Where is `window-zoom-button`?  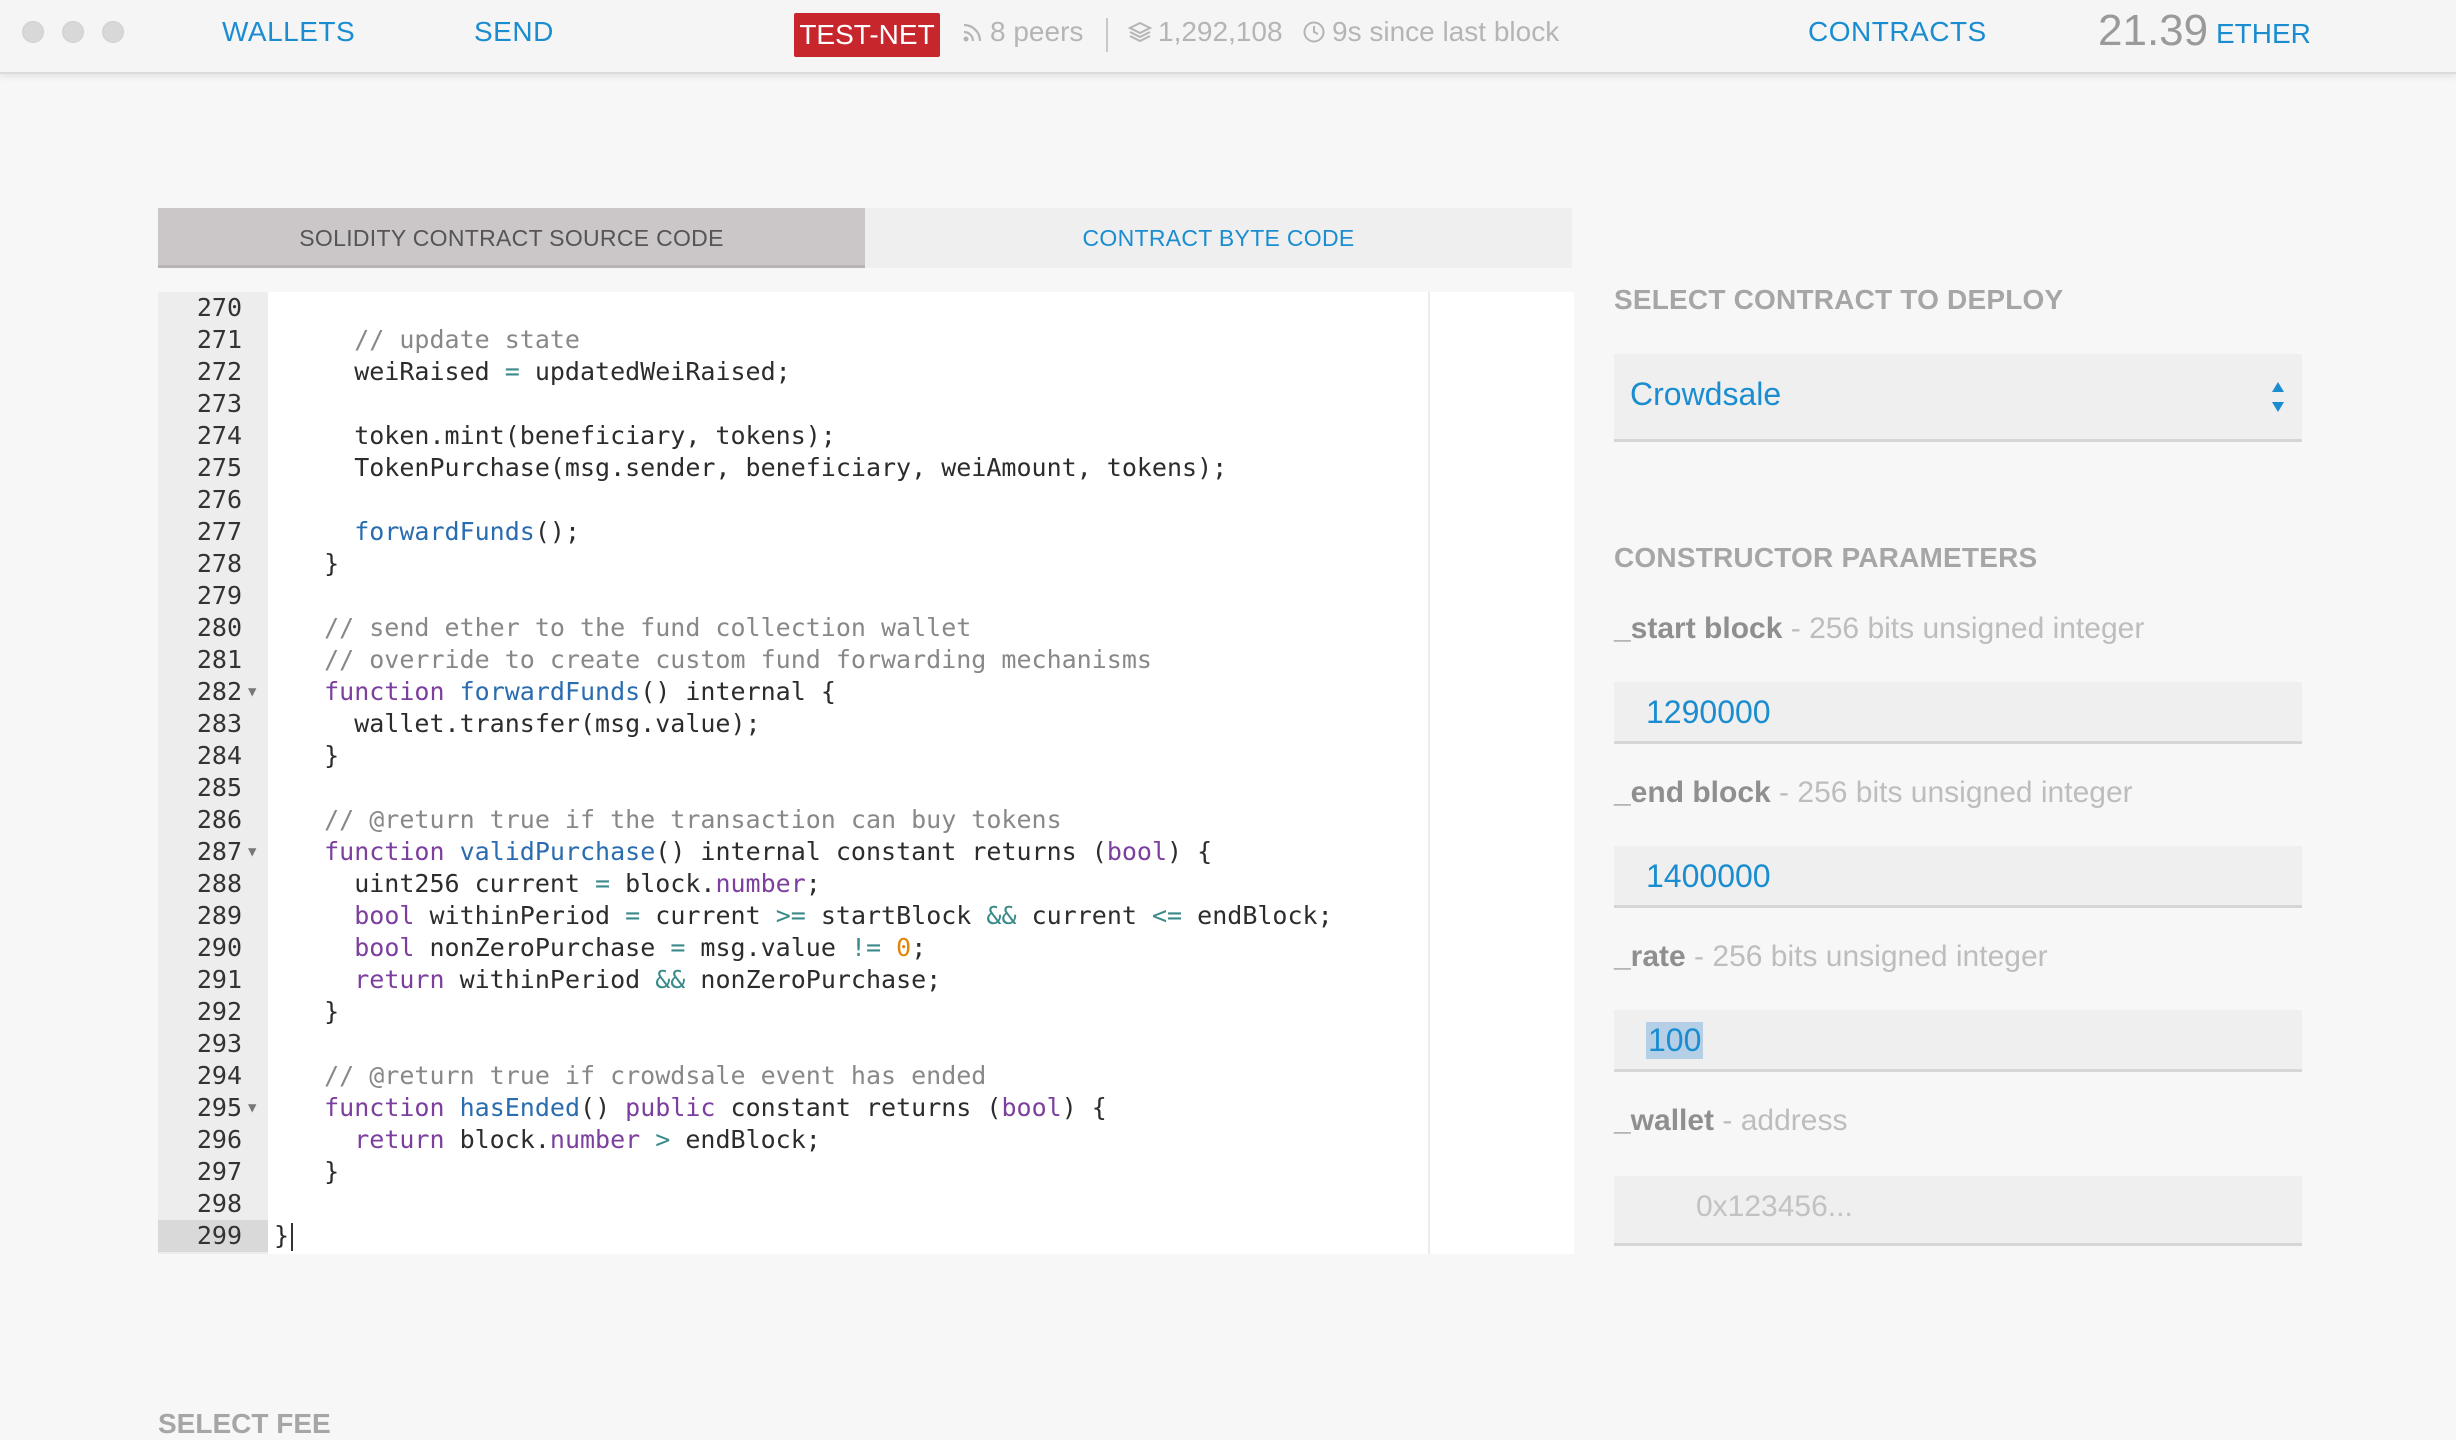
window-zoom-button is located at coordinates (113, 32).